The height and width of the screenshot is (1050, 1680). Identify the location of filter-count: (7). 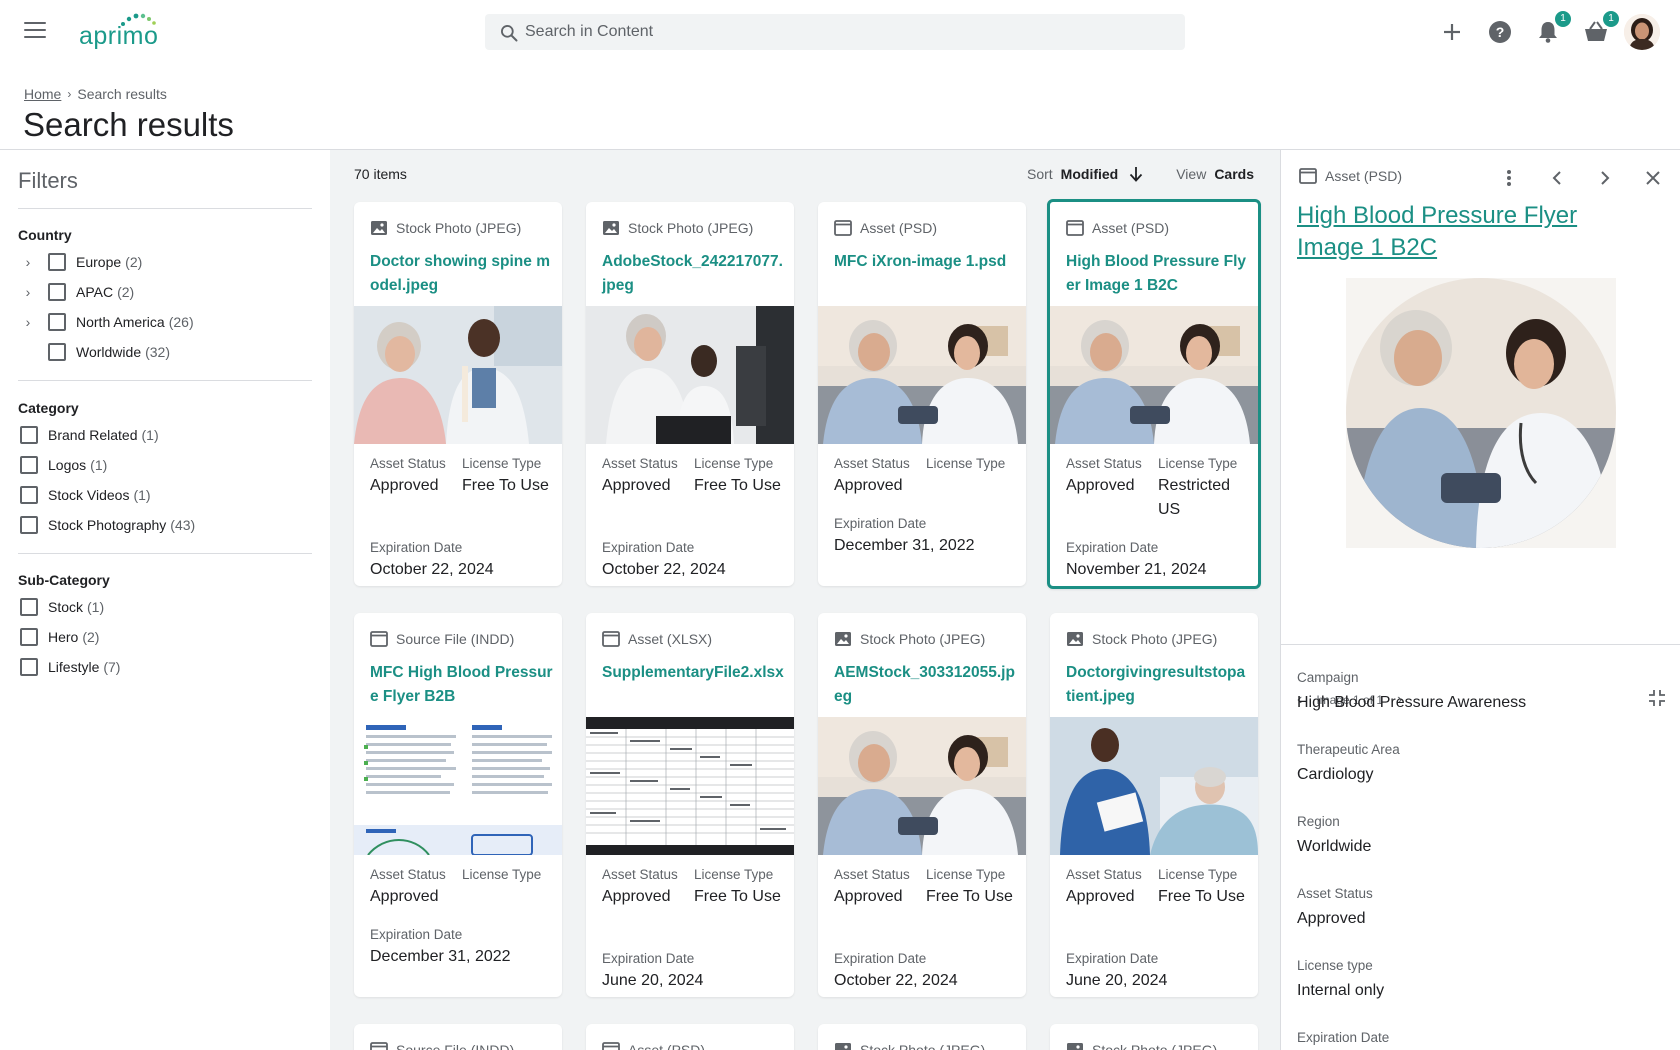
(112, 667).